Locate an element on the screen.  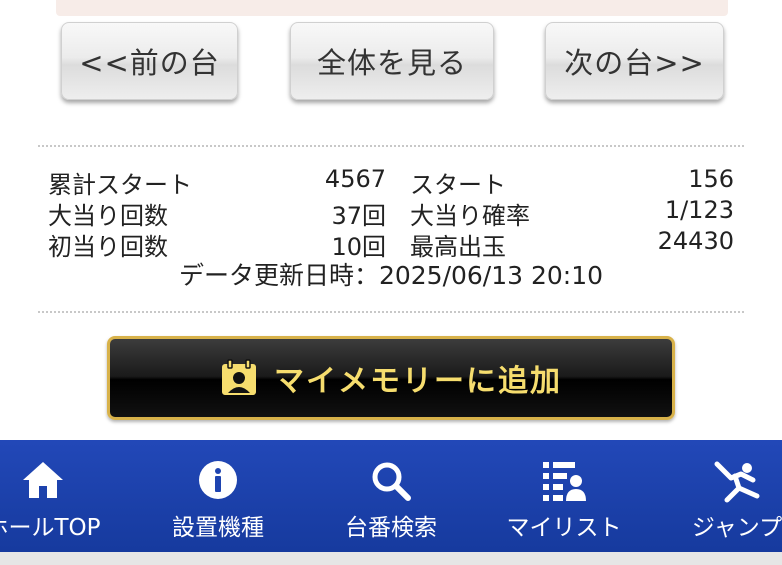
stat-label: 累計スタート is located at coordinates (120, 185).